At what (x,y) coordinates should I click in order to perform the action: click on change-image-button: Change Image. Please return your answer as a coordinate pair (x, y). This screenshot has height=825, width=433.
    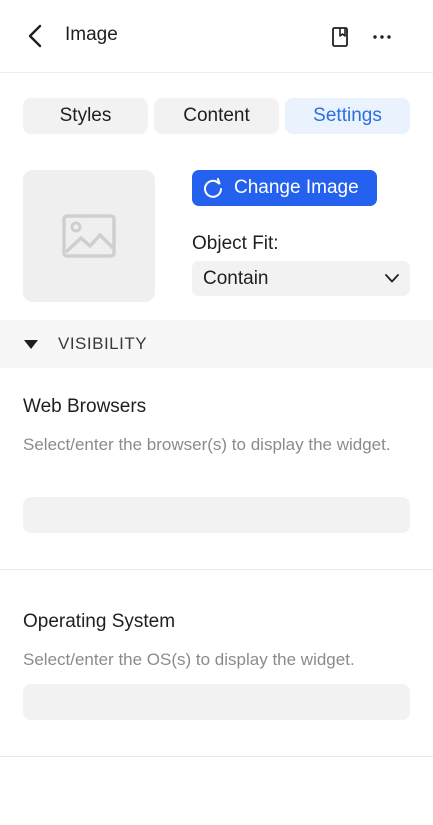
    Looking at the image, I should click on (284, 188).